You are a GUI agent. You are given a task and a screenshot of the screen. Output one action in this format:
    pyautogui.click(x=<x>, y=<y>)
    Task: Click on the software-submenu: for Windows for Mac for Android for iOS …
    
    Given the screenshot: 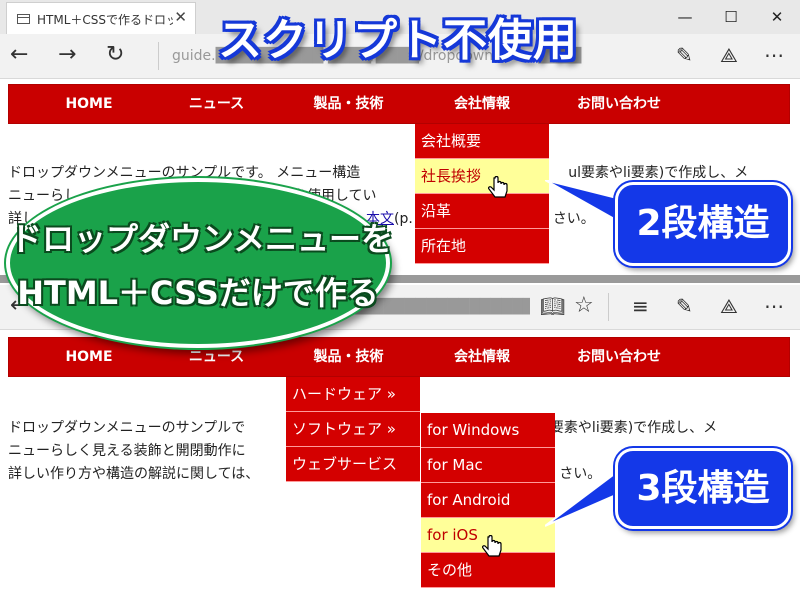 What is the action you would take?
    pyautogui.click(x=488, y=500)
    